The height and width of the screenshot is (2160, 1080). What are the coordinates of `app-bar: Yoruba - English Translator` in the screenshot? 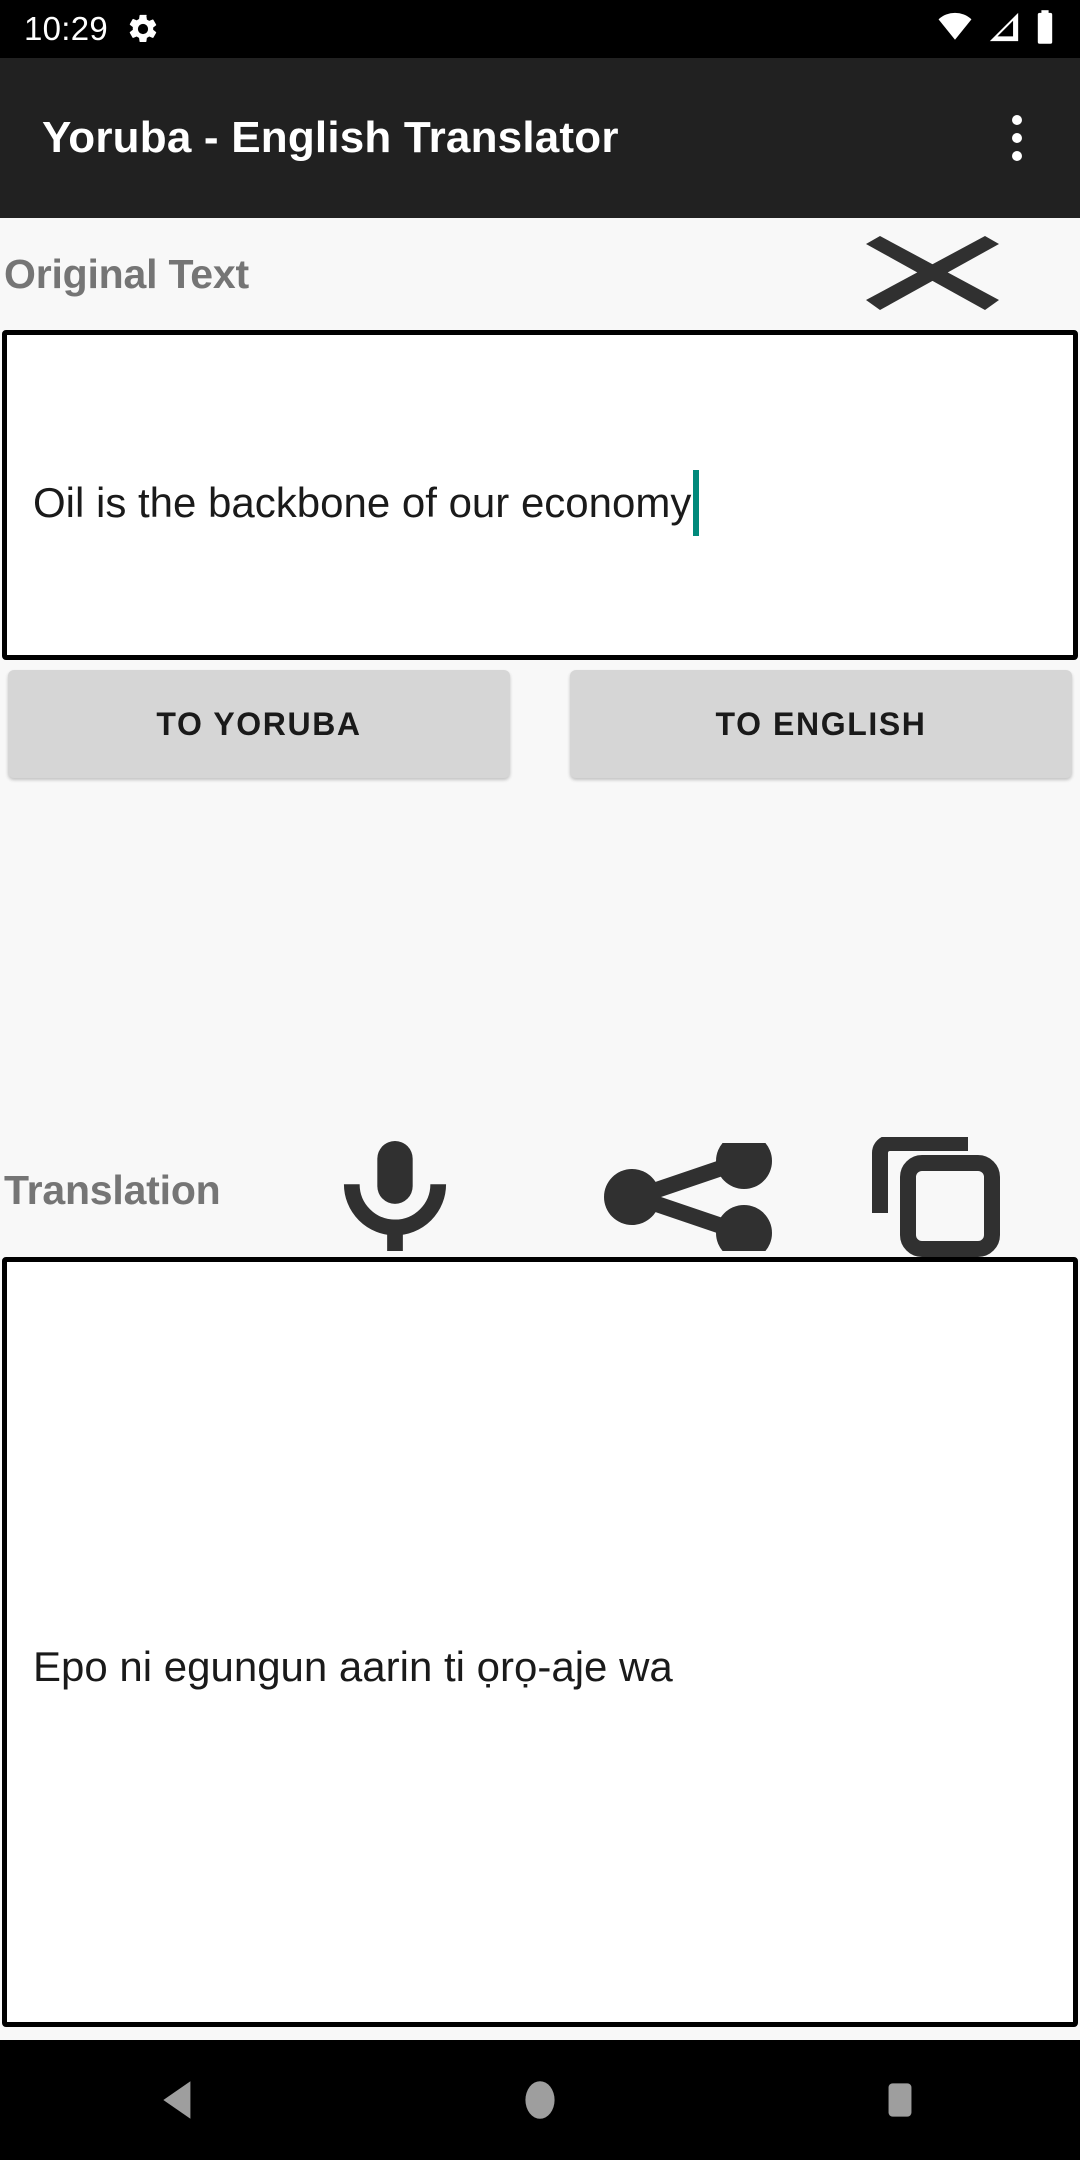 It's located at (540, 138).